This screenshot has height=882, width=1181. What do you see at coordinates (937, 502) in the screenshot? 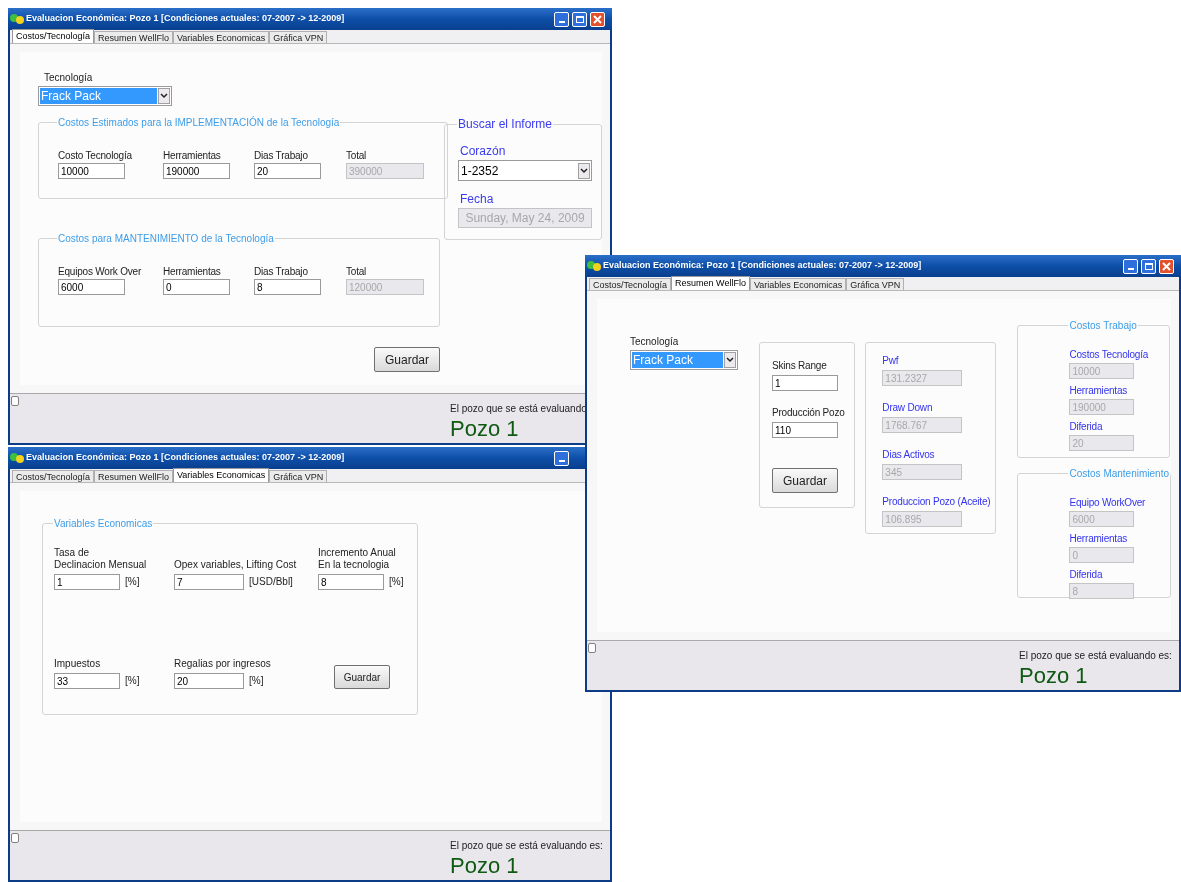
I see `field-label: Produccion Pozo (Aceite)` at bounding box center [937, 502].